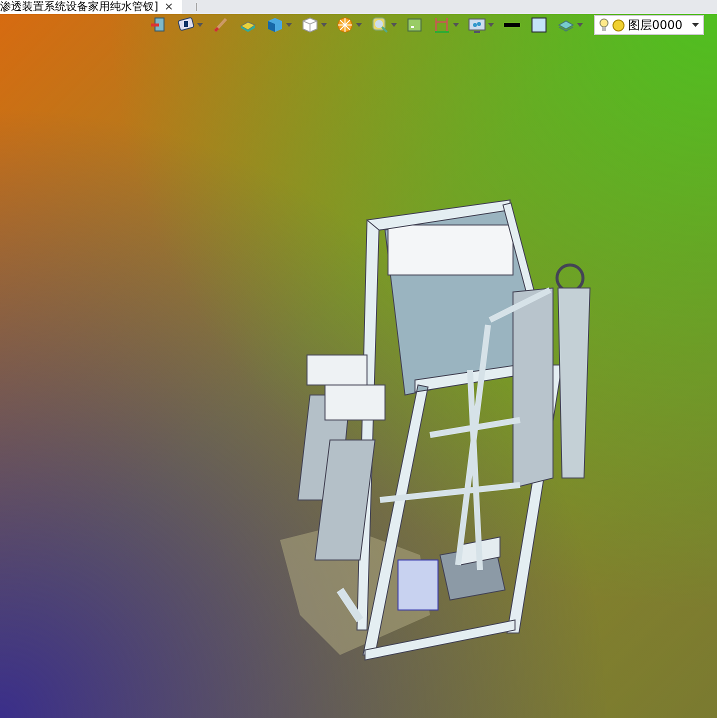 Image resolution: width=717 pixels, height=718 pixels. Describe the element at coordinates (695, 25) in the screenshot. I see `caret-icon` at that location.